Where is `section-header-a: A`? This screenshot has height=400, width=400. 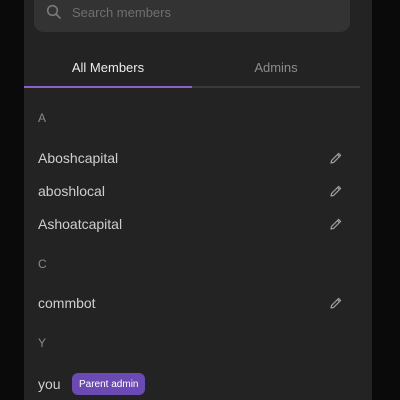
section-header-a: A is located at coordinates (42, 118).